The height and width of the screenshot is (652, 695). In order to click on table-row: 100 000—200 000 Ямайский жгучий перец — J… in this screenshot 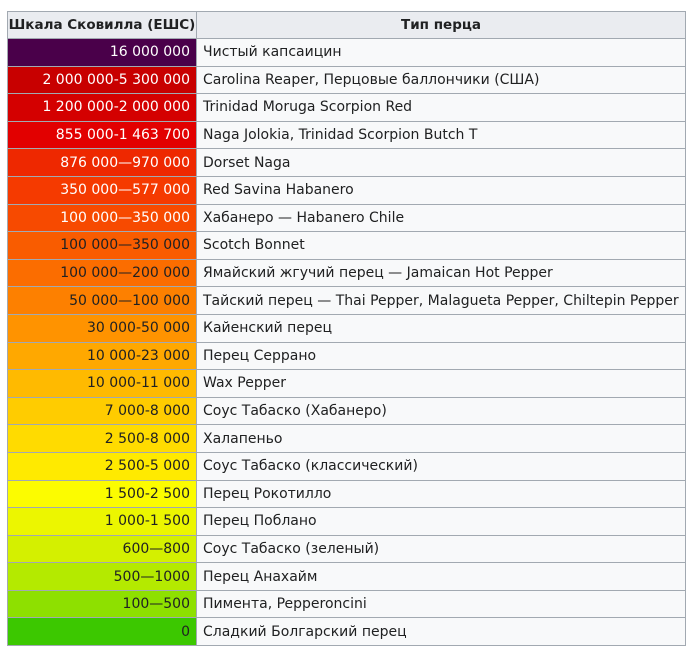, I will do `click(346, 273)`.